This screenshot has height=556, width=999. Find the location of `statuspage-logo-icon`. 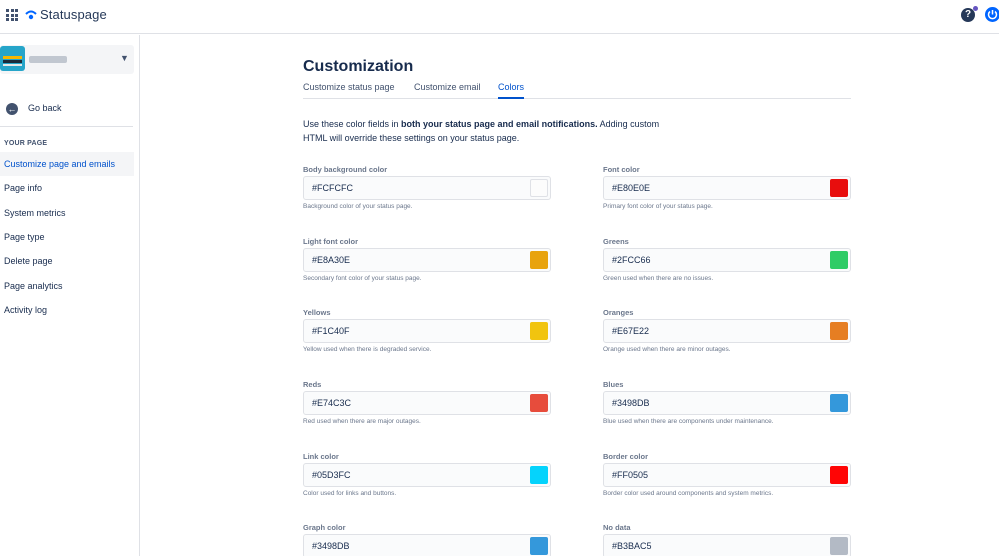

statuspage-logo-icon is located at coordinates (31, 14).